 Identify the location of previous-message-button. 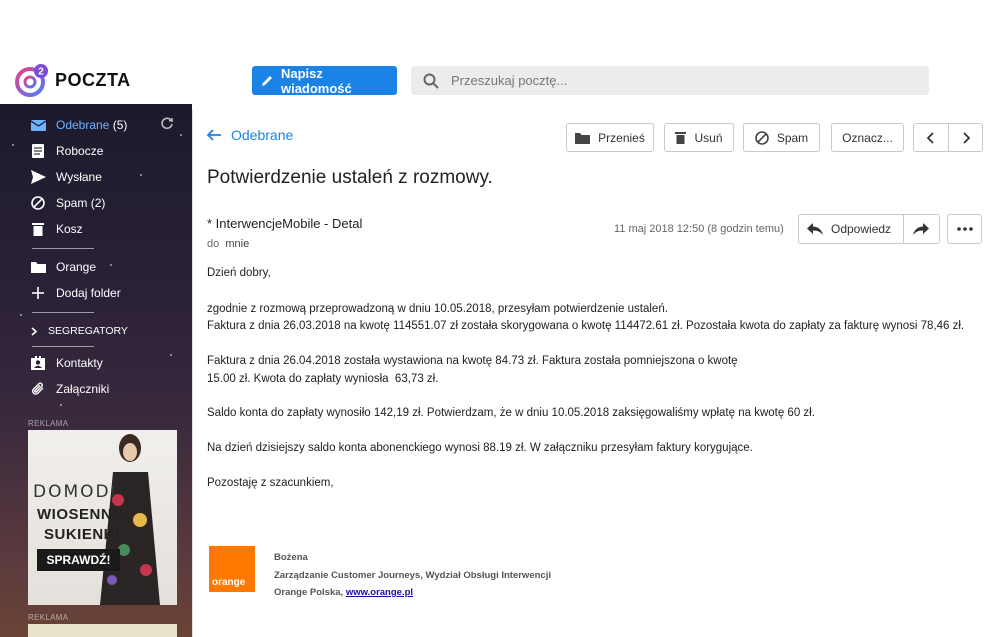
(931, 137).